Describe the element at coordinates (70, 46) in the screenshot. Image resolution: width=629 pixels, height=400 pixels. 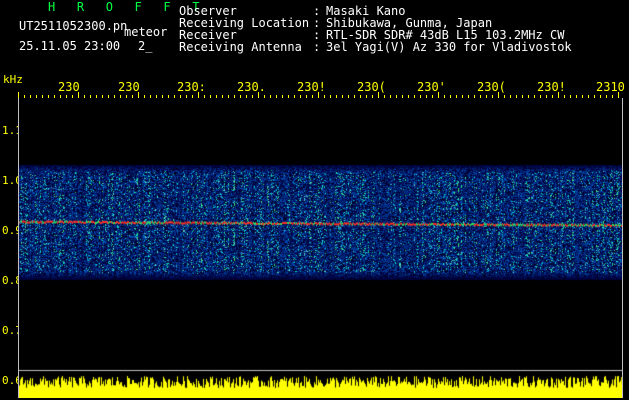
I see `datetime-label: 25.11.05 23:00` at that location.